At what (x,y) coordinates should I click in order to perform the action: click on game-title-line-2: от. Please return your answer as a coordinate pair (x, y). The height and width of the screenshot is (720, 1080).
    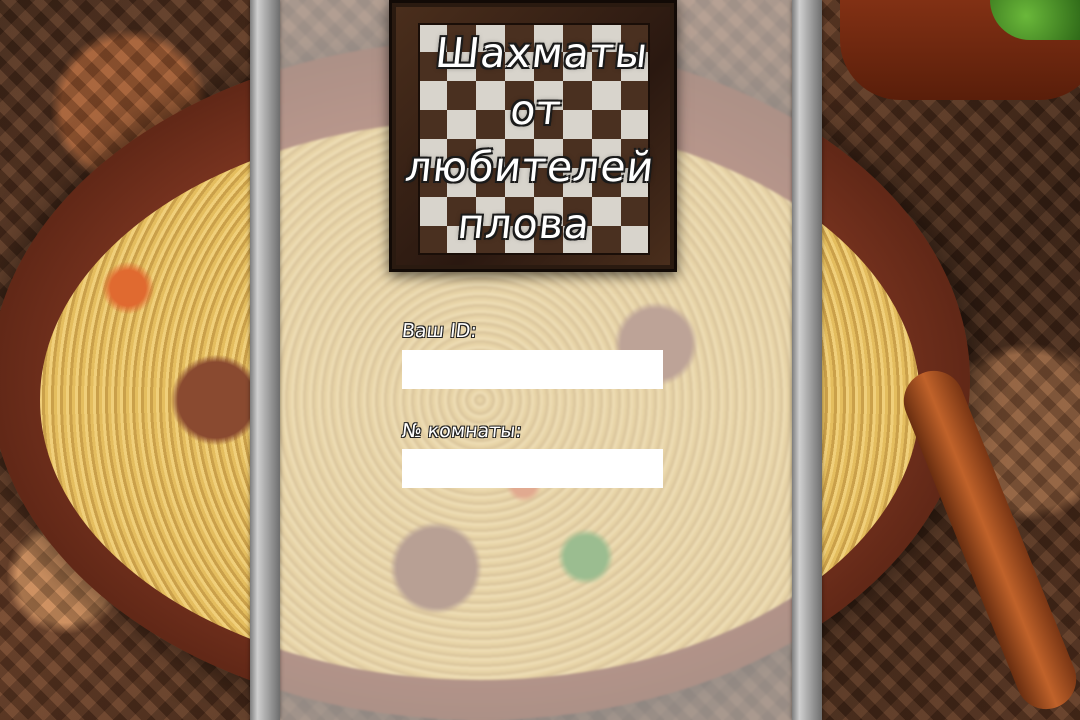
    Looking at the image, I should click on (536, 110).